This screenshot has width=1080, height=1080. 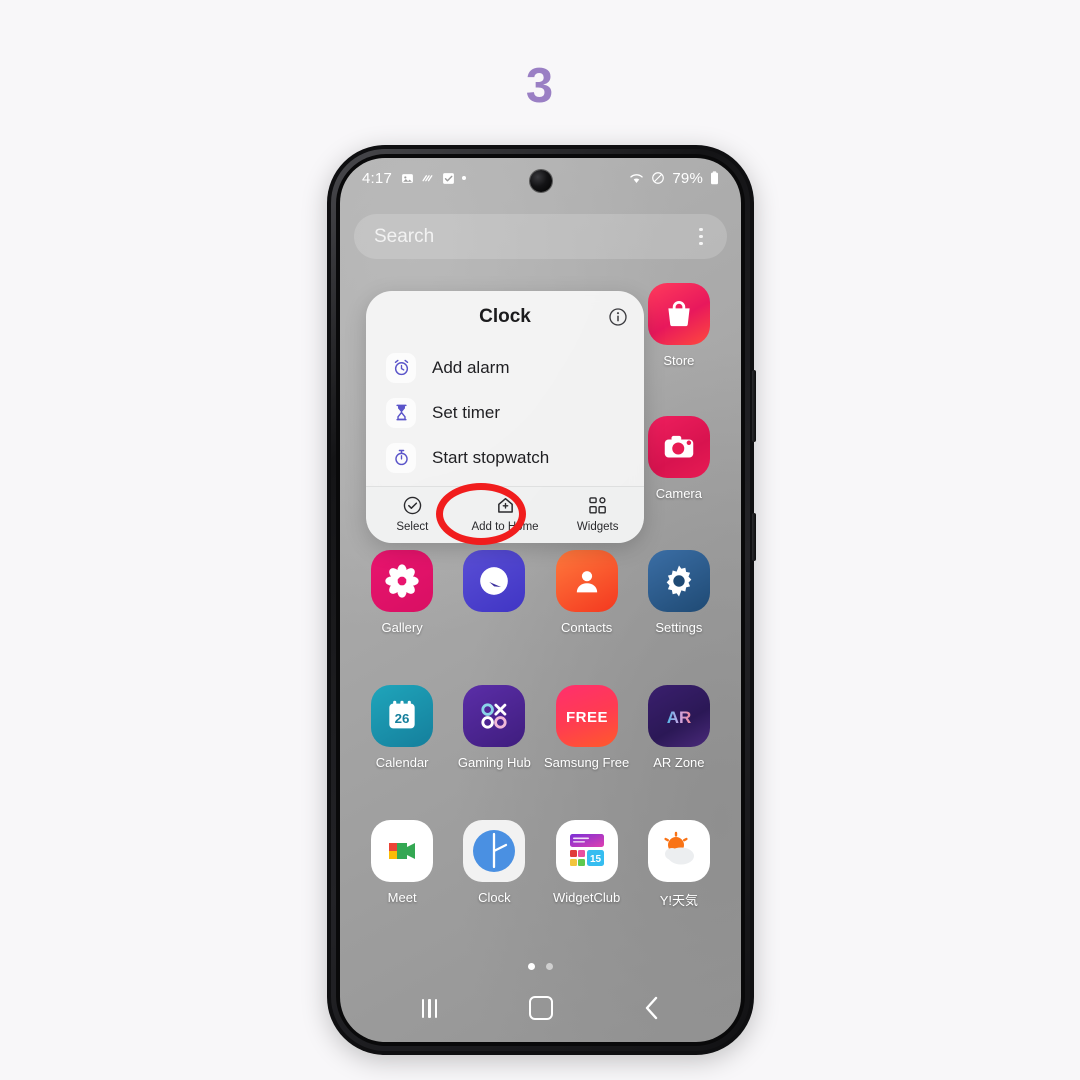 I want to click on app-label: Settings, so click(x=679, y=627).